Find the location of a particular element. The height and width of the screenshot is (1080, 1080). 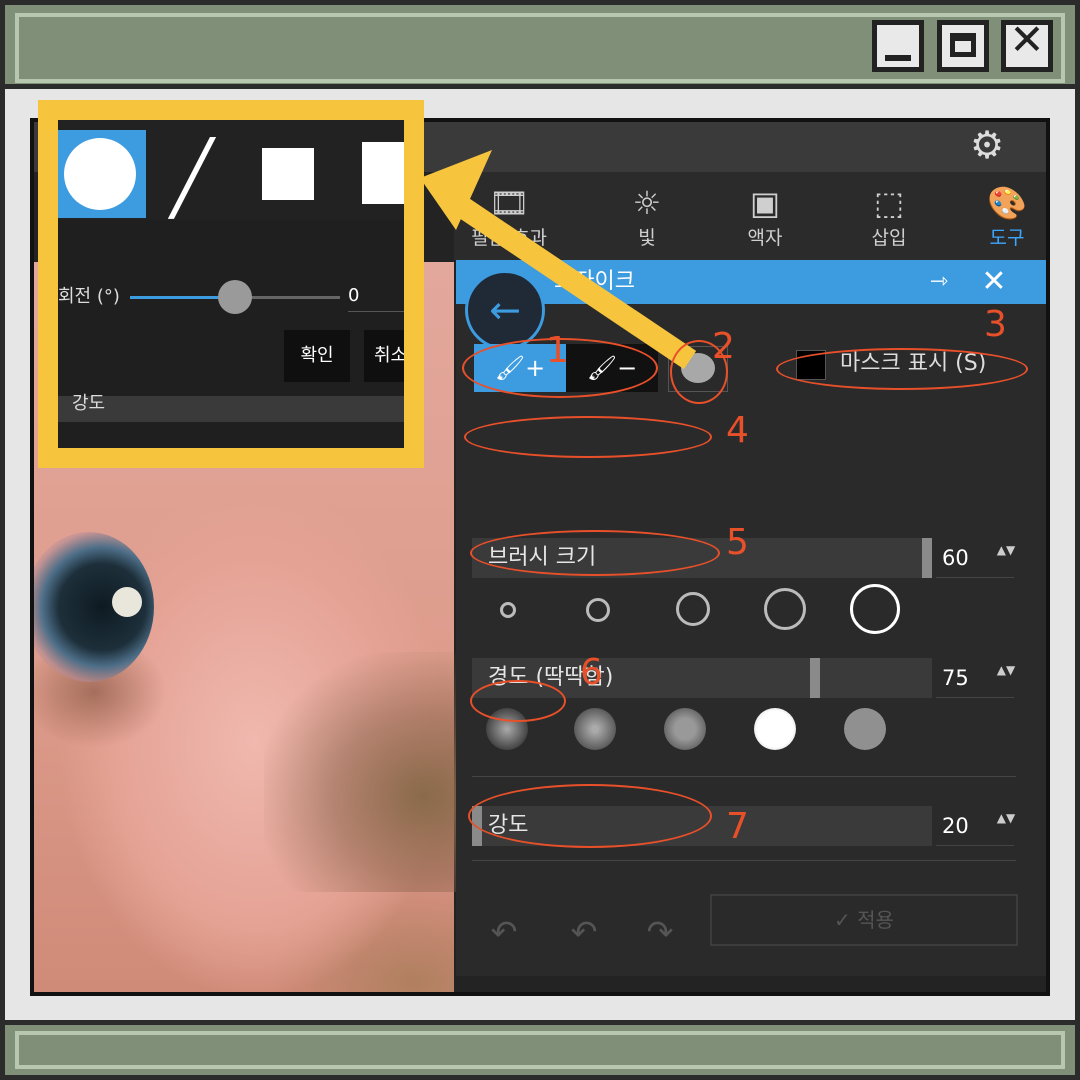

tab-frame: ▣ 액자 is located at coordinates (765, 219).